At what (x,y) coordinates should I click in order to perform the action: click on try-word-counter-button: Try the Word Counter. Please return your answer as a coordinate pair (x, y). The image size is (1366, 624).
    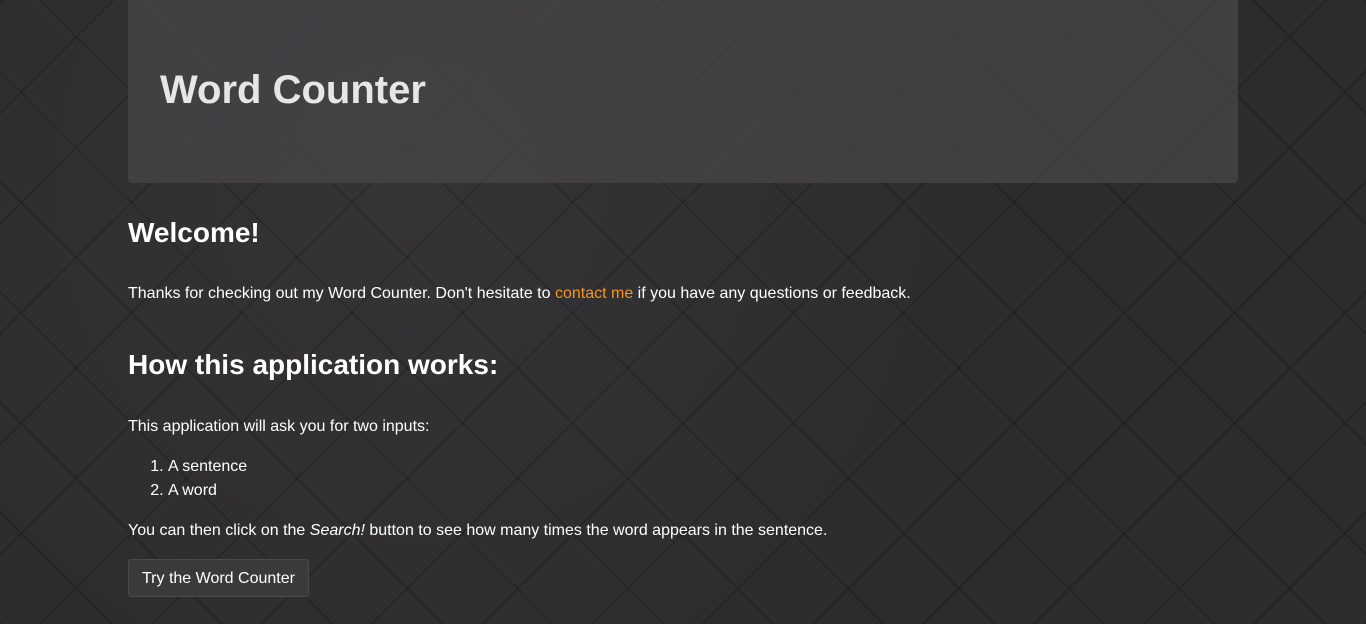
    Looking at the image, I should click on (218, 578).